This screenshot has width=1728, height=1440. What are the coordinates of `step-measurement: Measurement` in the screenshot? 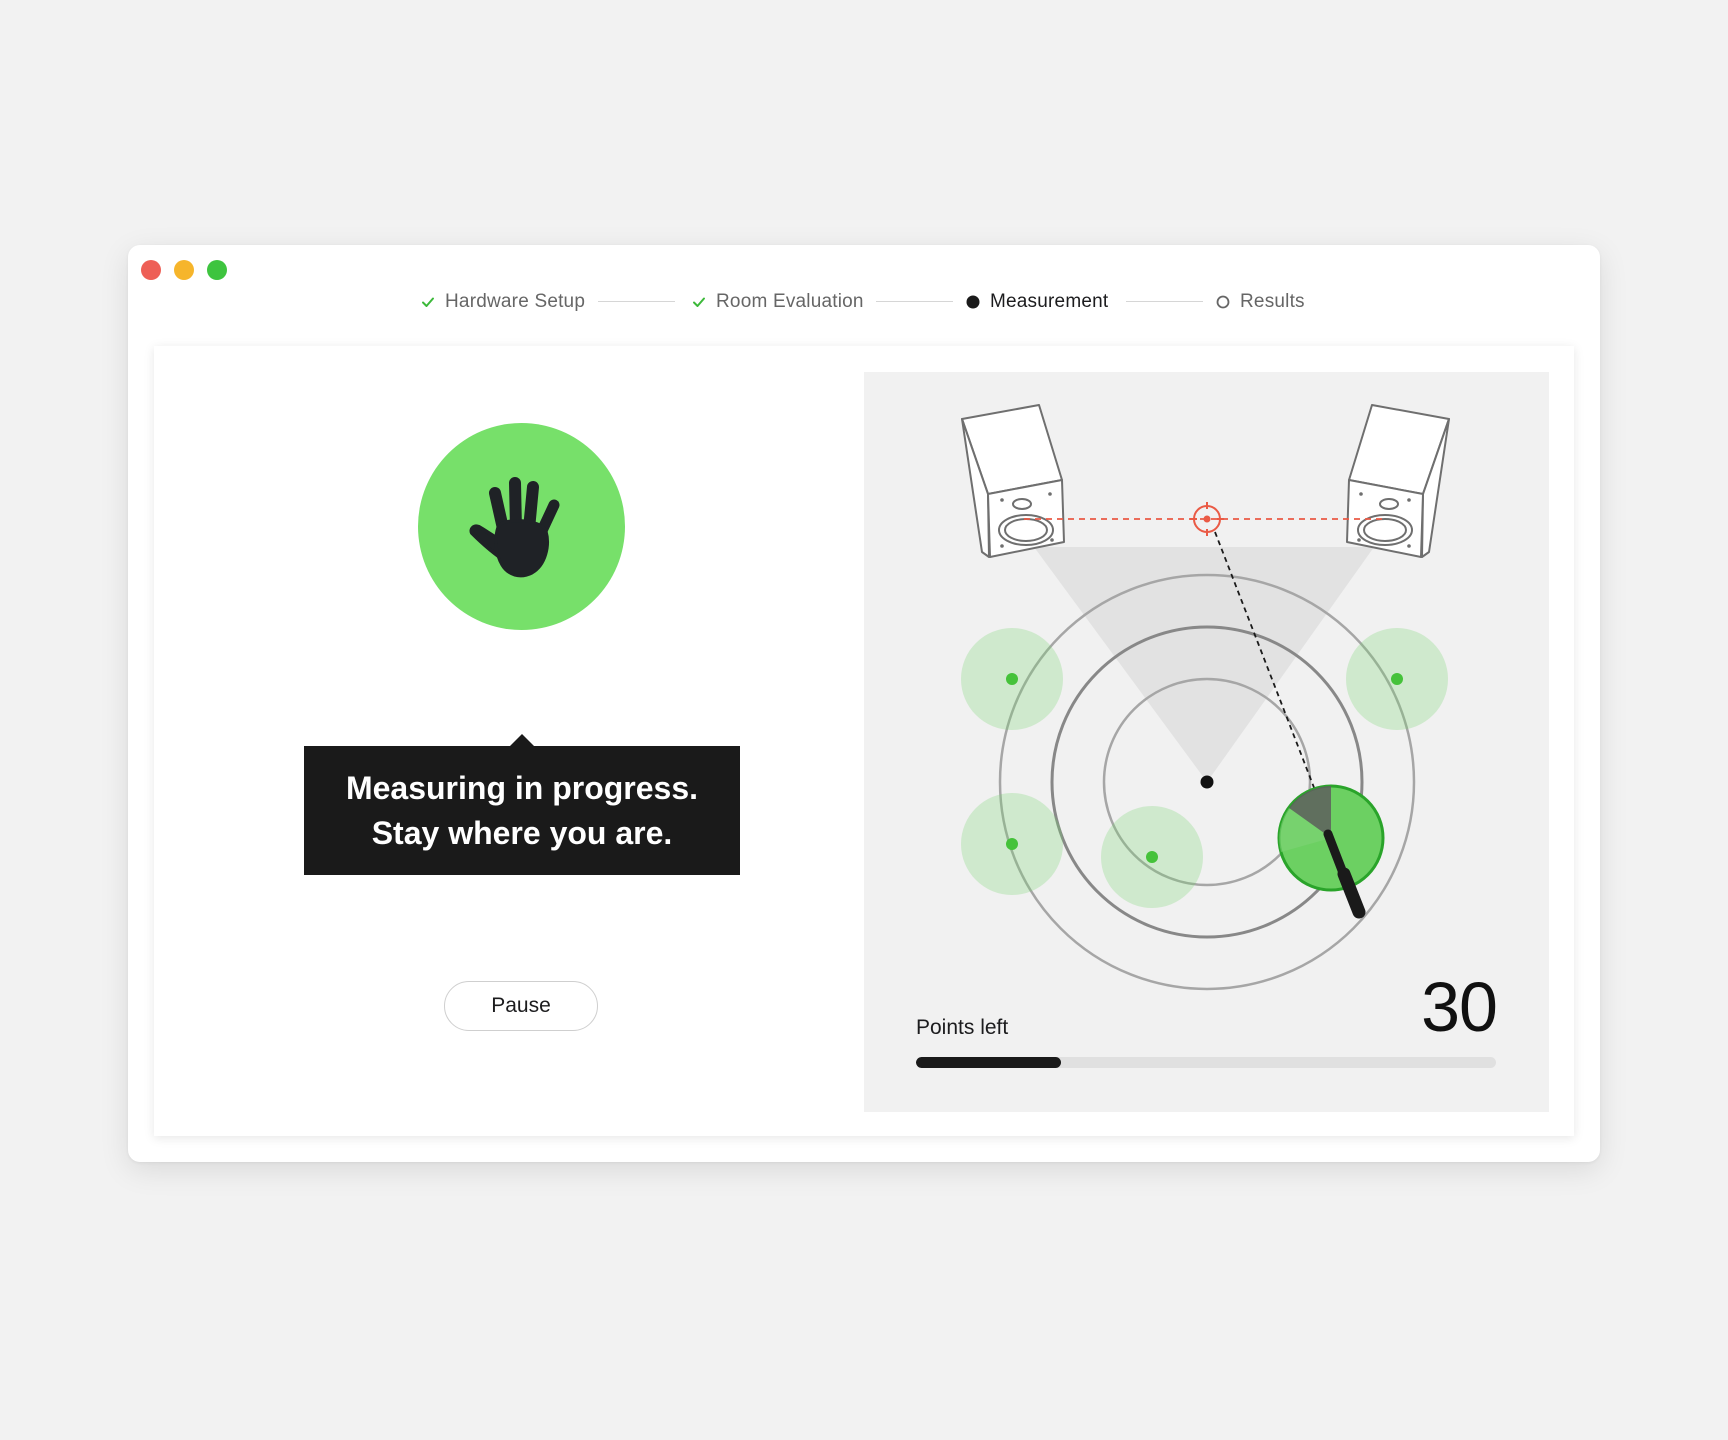 It's located at (1036, 302).